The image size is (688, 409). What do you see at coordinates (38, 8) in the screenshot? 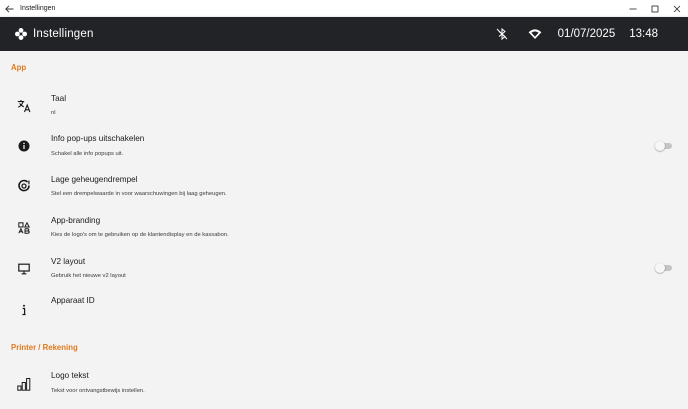
I see `window-title: Instellingen` at bounding box center [38, 8].